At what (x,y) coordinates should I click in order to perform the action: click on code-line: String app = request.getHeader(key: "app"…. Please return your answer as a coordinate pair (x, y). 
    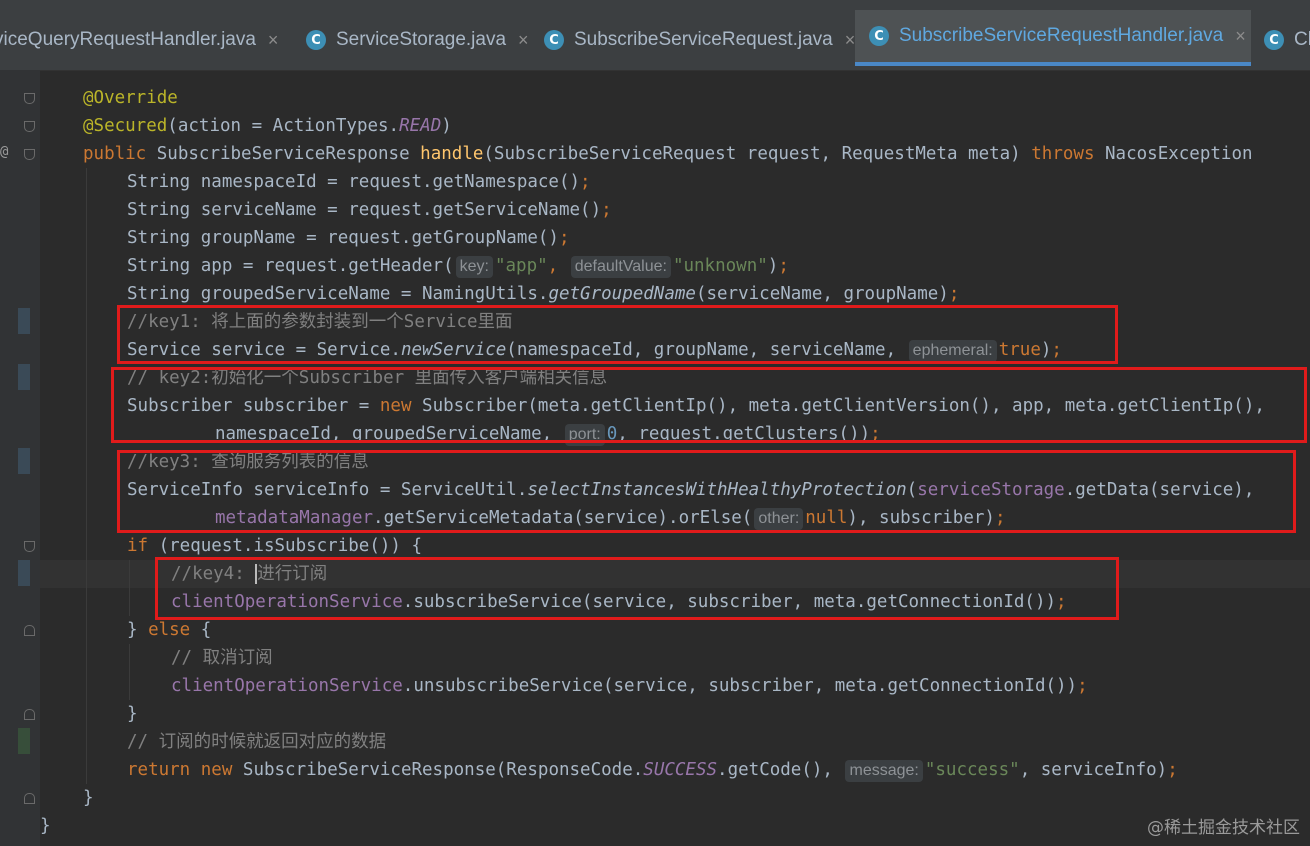
    Looking at the image, I should click on (458, 267).